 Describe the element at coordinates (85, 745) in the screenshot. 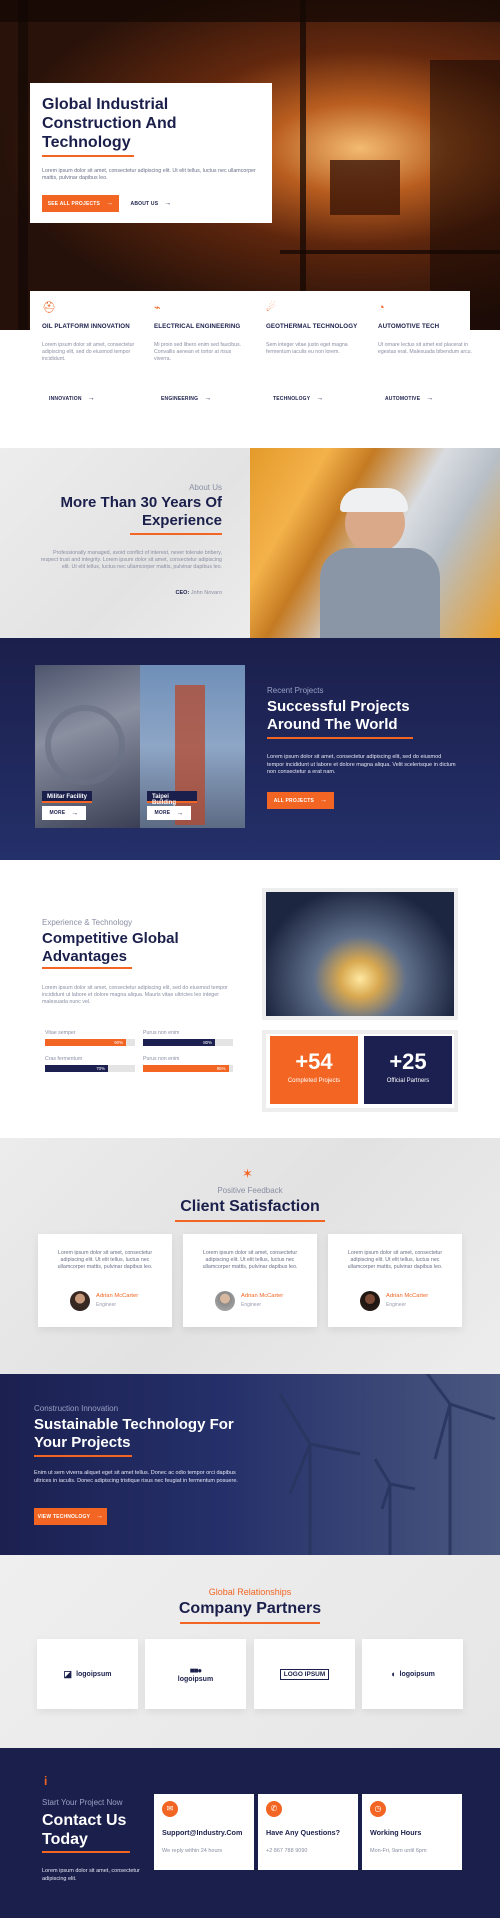

I see `facility-image` at that location.